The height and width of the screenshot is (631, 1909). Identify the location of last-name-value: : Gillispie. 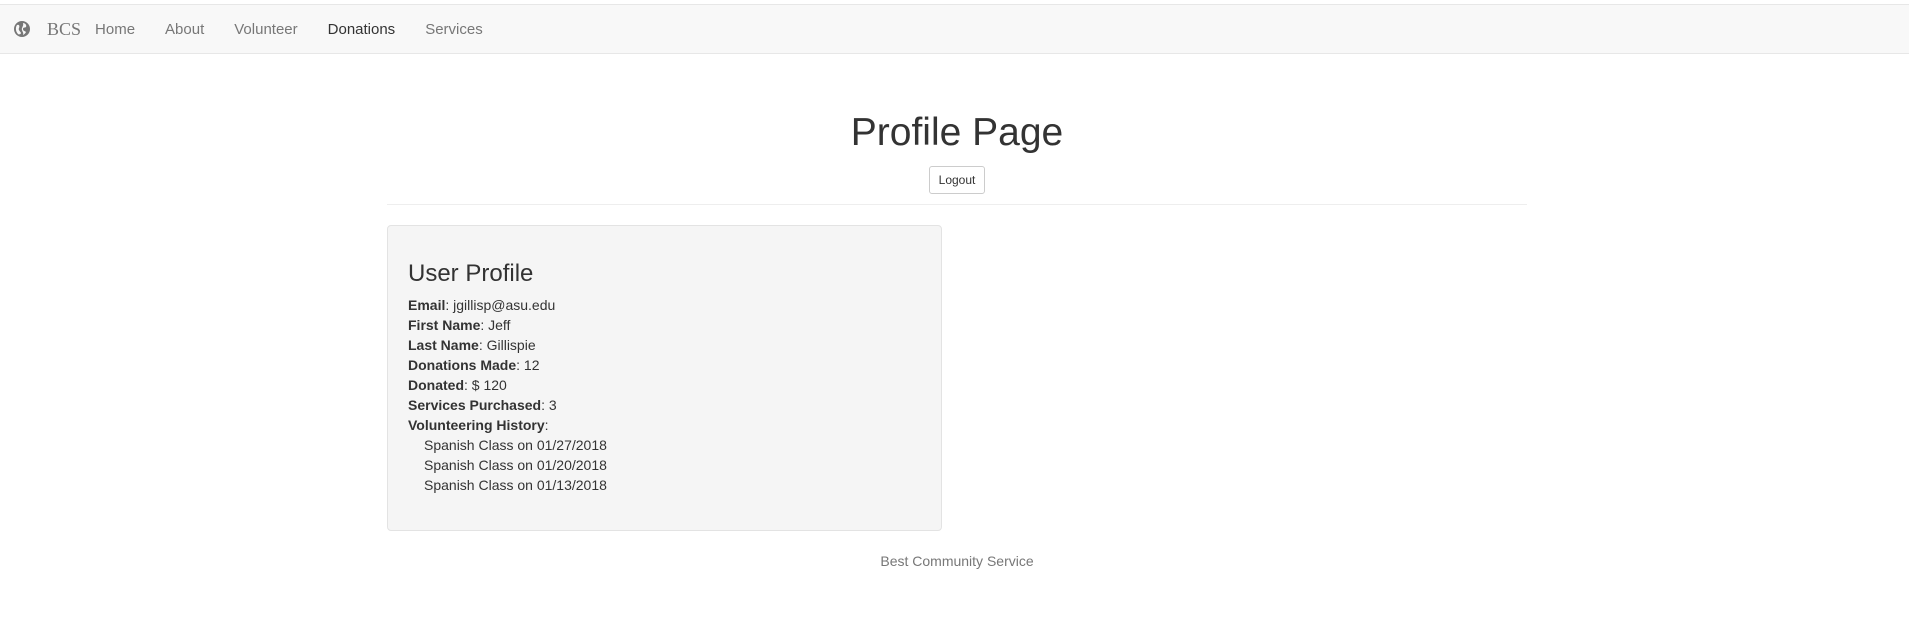
(507, 345).